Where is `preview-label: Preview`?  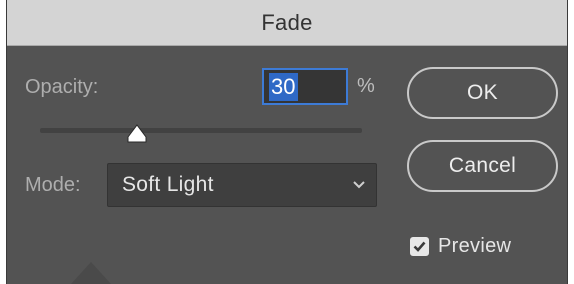 preview-label: Preview is located at coordinates (475, 245).